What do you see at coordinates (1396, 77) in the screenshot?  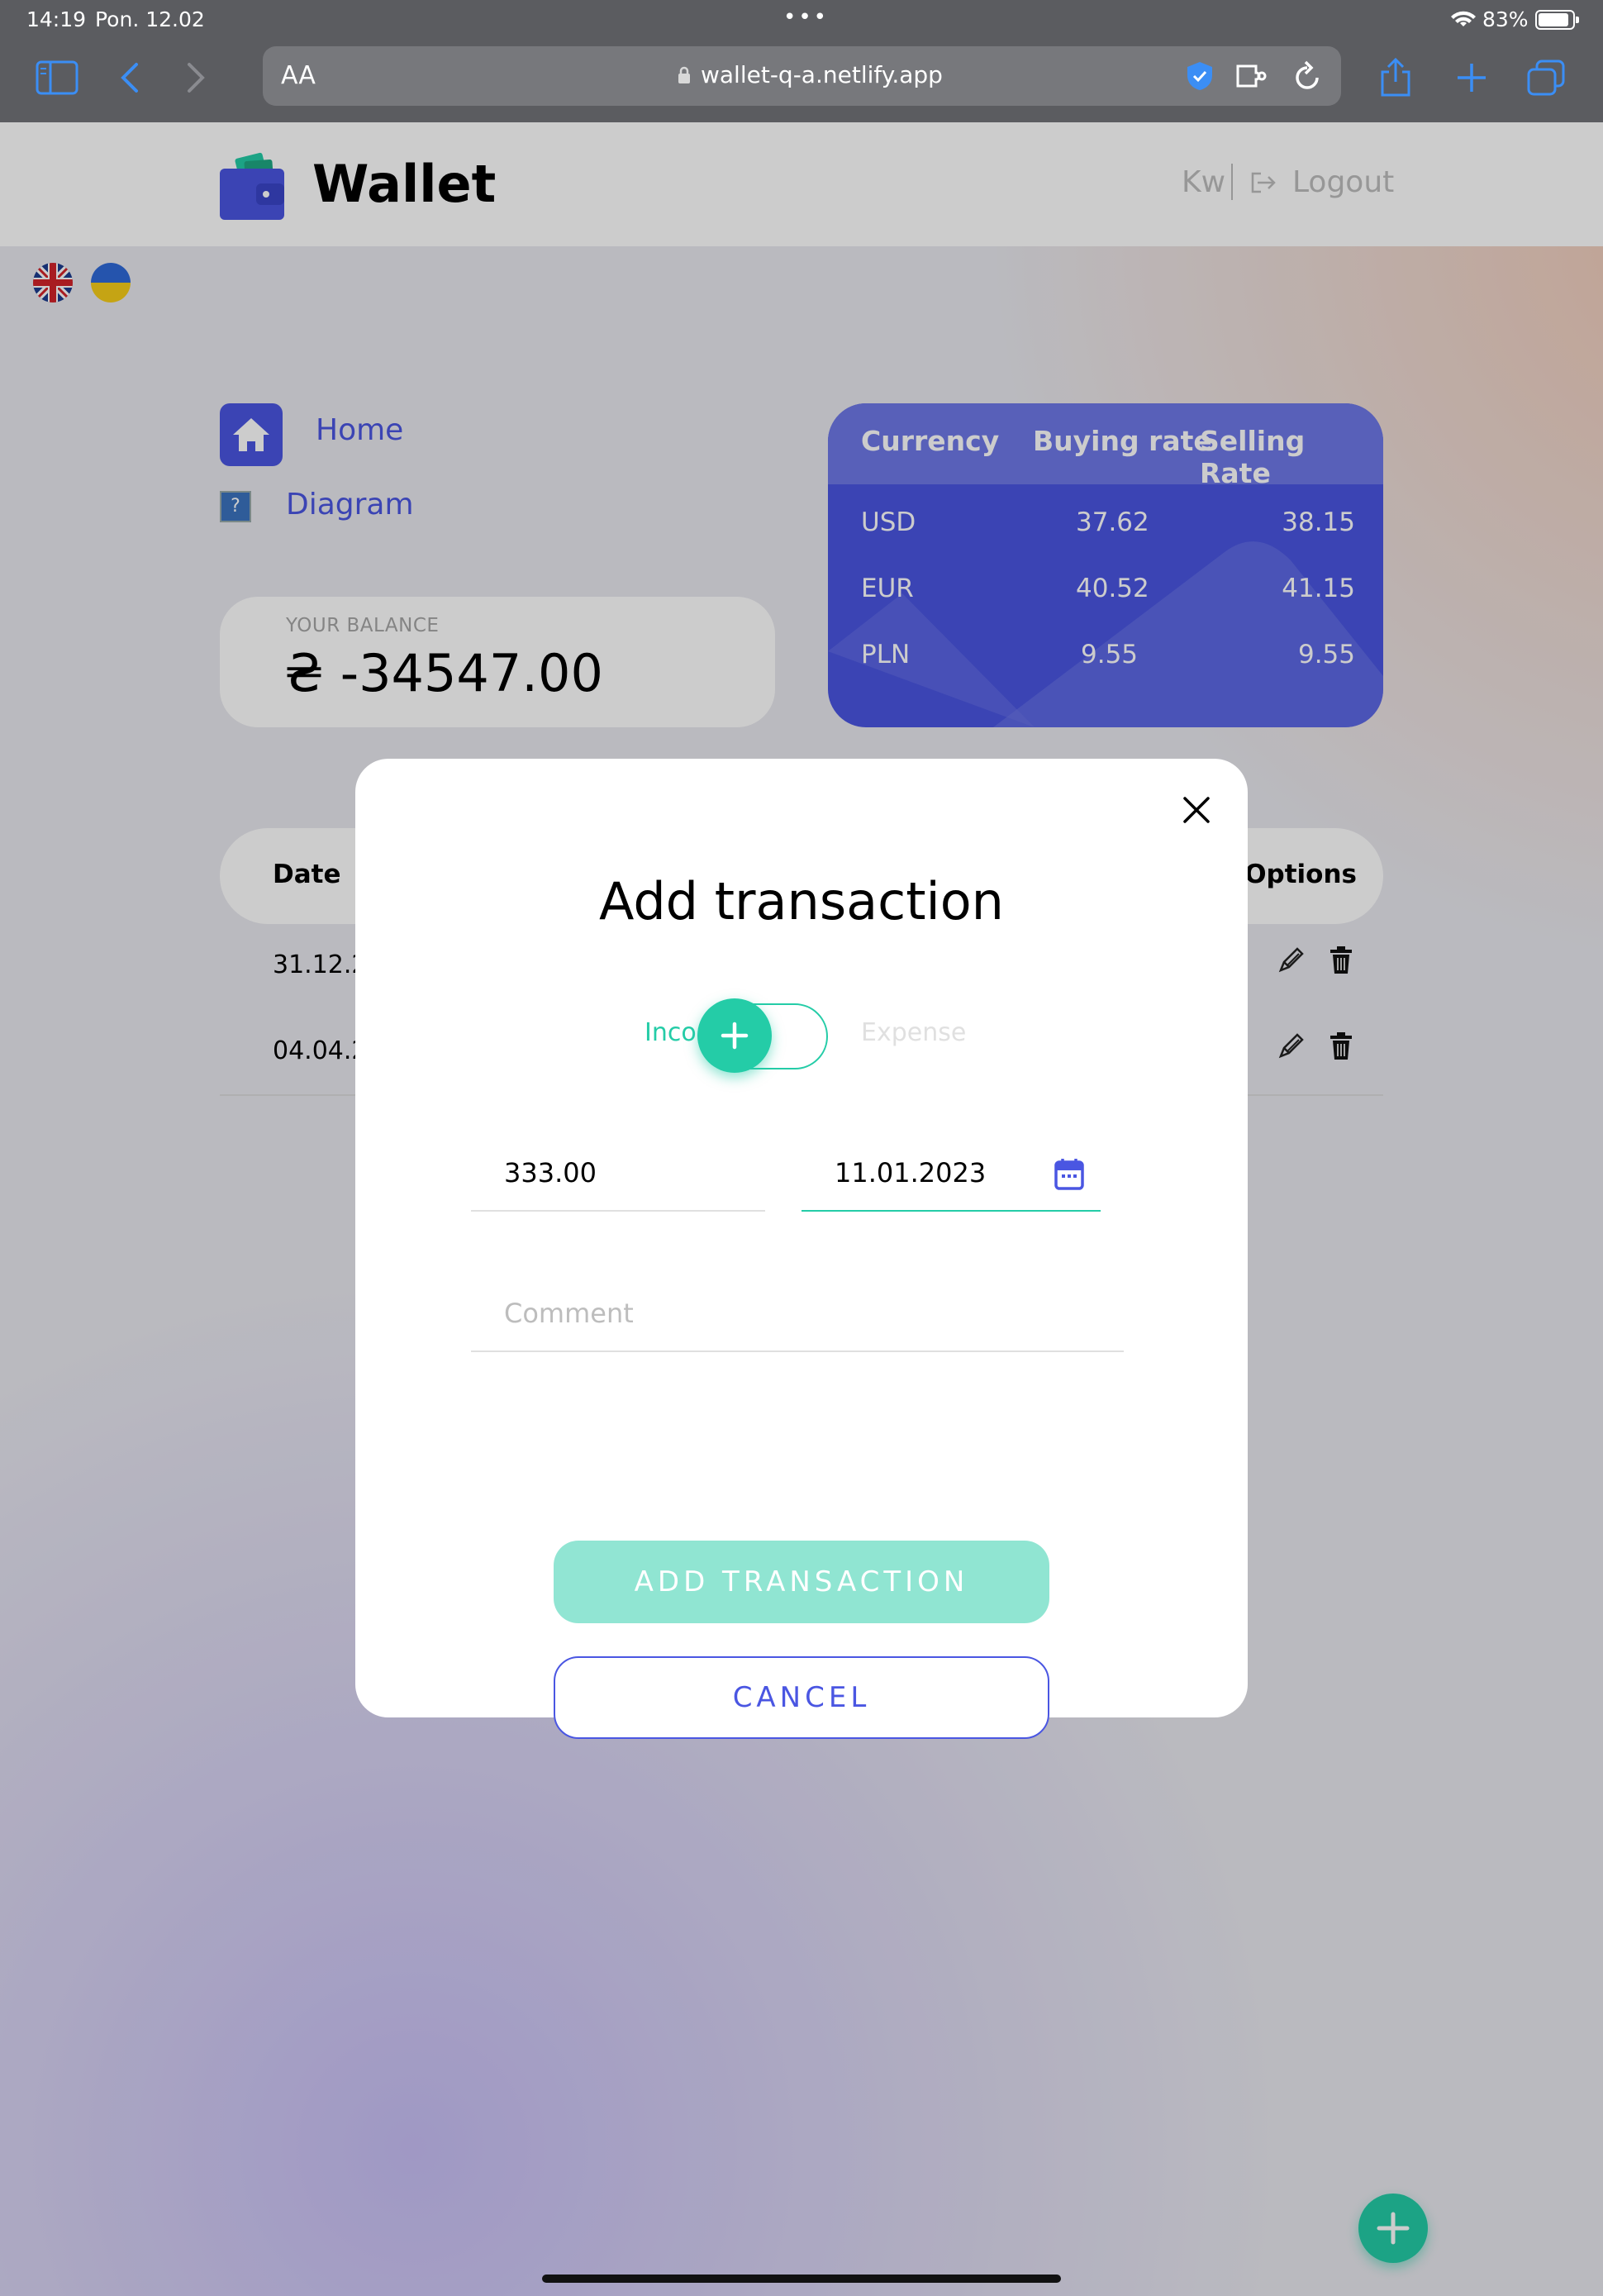 I see `share-icon` at bounding box center [1396, 77].